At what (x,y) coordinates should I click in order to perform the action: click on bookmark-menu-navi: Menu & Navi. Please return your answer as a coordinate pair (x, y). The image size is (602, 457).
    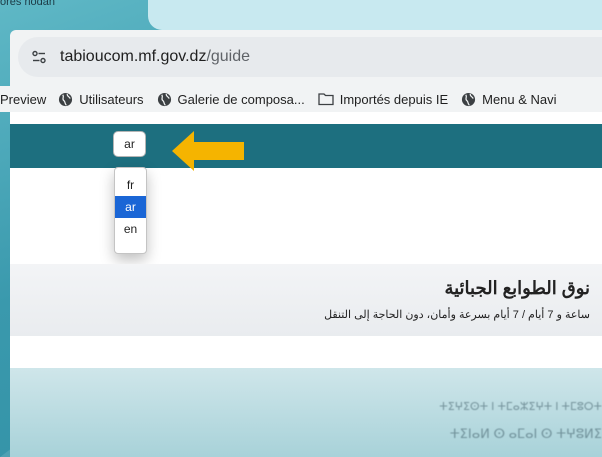
    Looking at the image, I should click on (509, 99).